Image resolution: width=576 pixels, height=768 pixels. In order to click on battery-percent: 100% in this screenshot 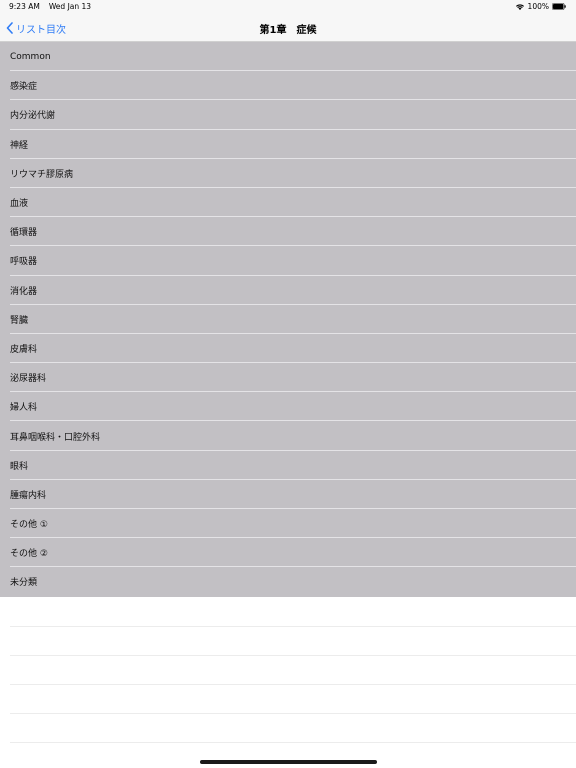, I will do `click(538, 6)`.